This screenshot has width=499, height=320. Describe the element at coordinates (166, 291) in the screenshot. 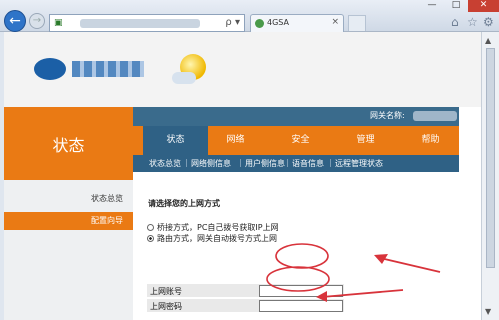

I see `account-label: 上网账号` at that location.